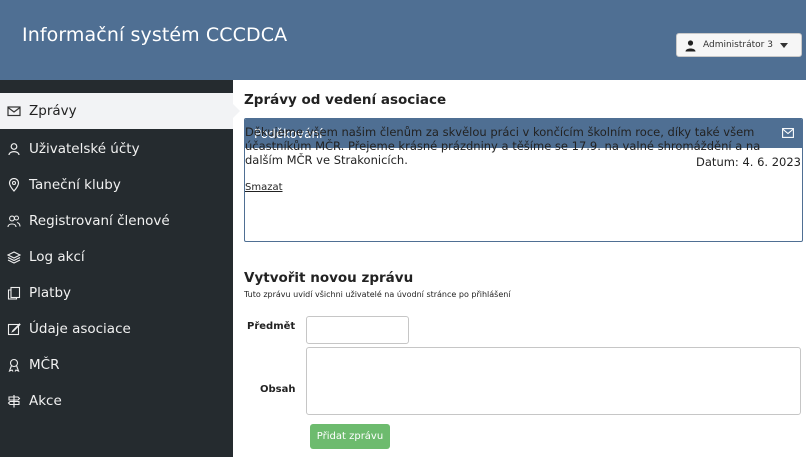  What do you see at coordinates (57, 257) in the screenshot?
I see `sidebar-item-label: Log akcí` at bounding box center [57, 257].